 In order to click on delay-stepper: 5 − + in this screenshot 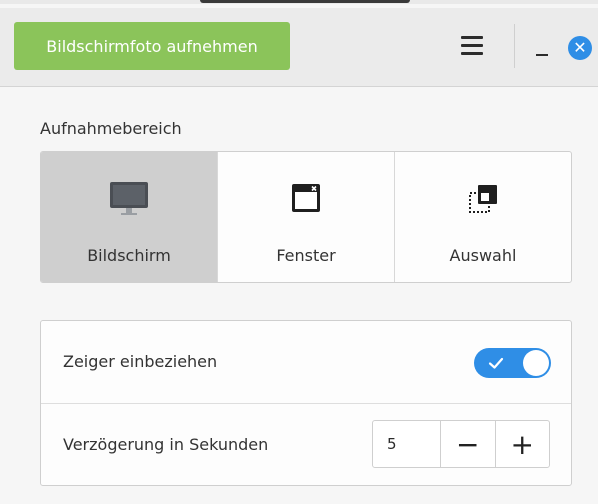, I will do `click(461, 444)`.